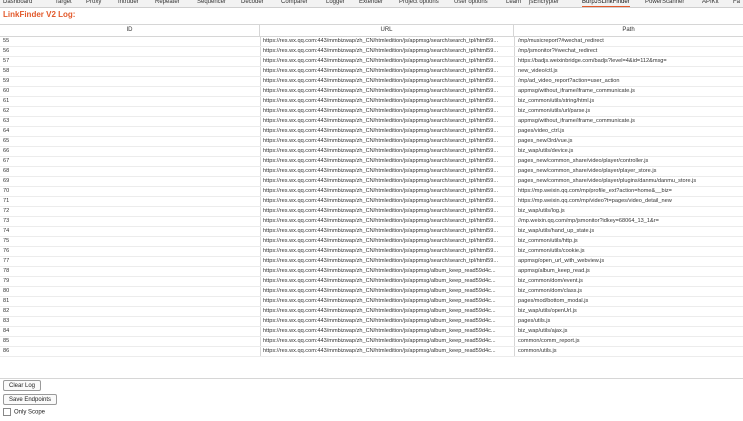 This screenshot has width=743, height=421. What do you see at coordinates (24, 412) in the screenshot?
I see `only-scope-checkbox: Only Scope` at bounding box center [24, 412].